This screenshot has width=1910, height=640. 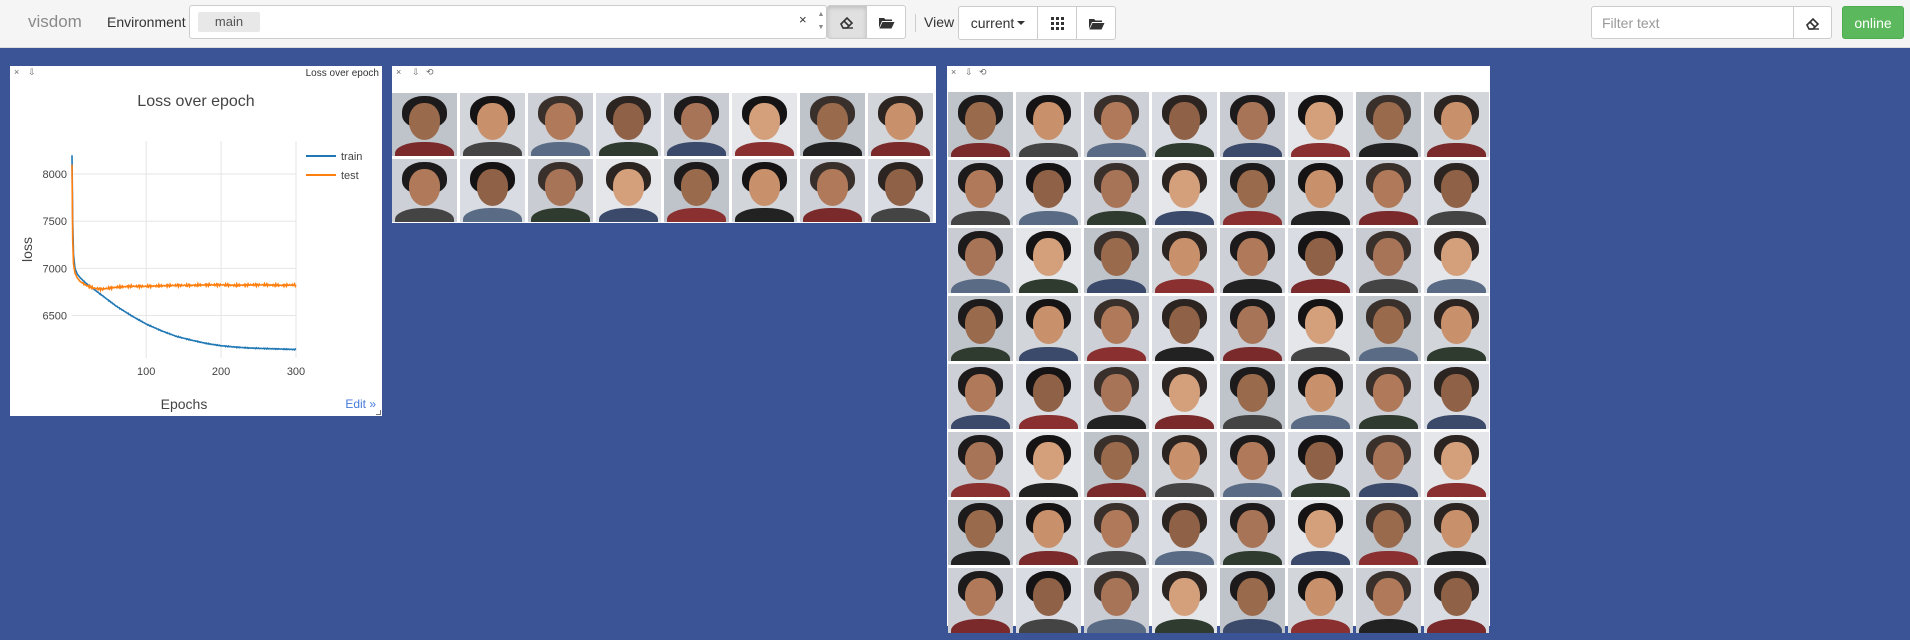 I want to click on online-status-button: online, so click(x=1873, y=22).